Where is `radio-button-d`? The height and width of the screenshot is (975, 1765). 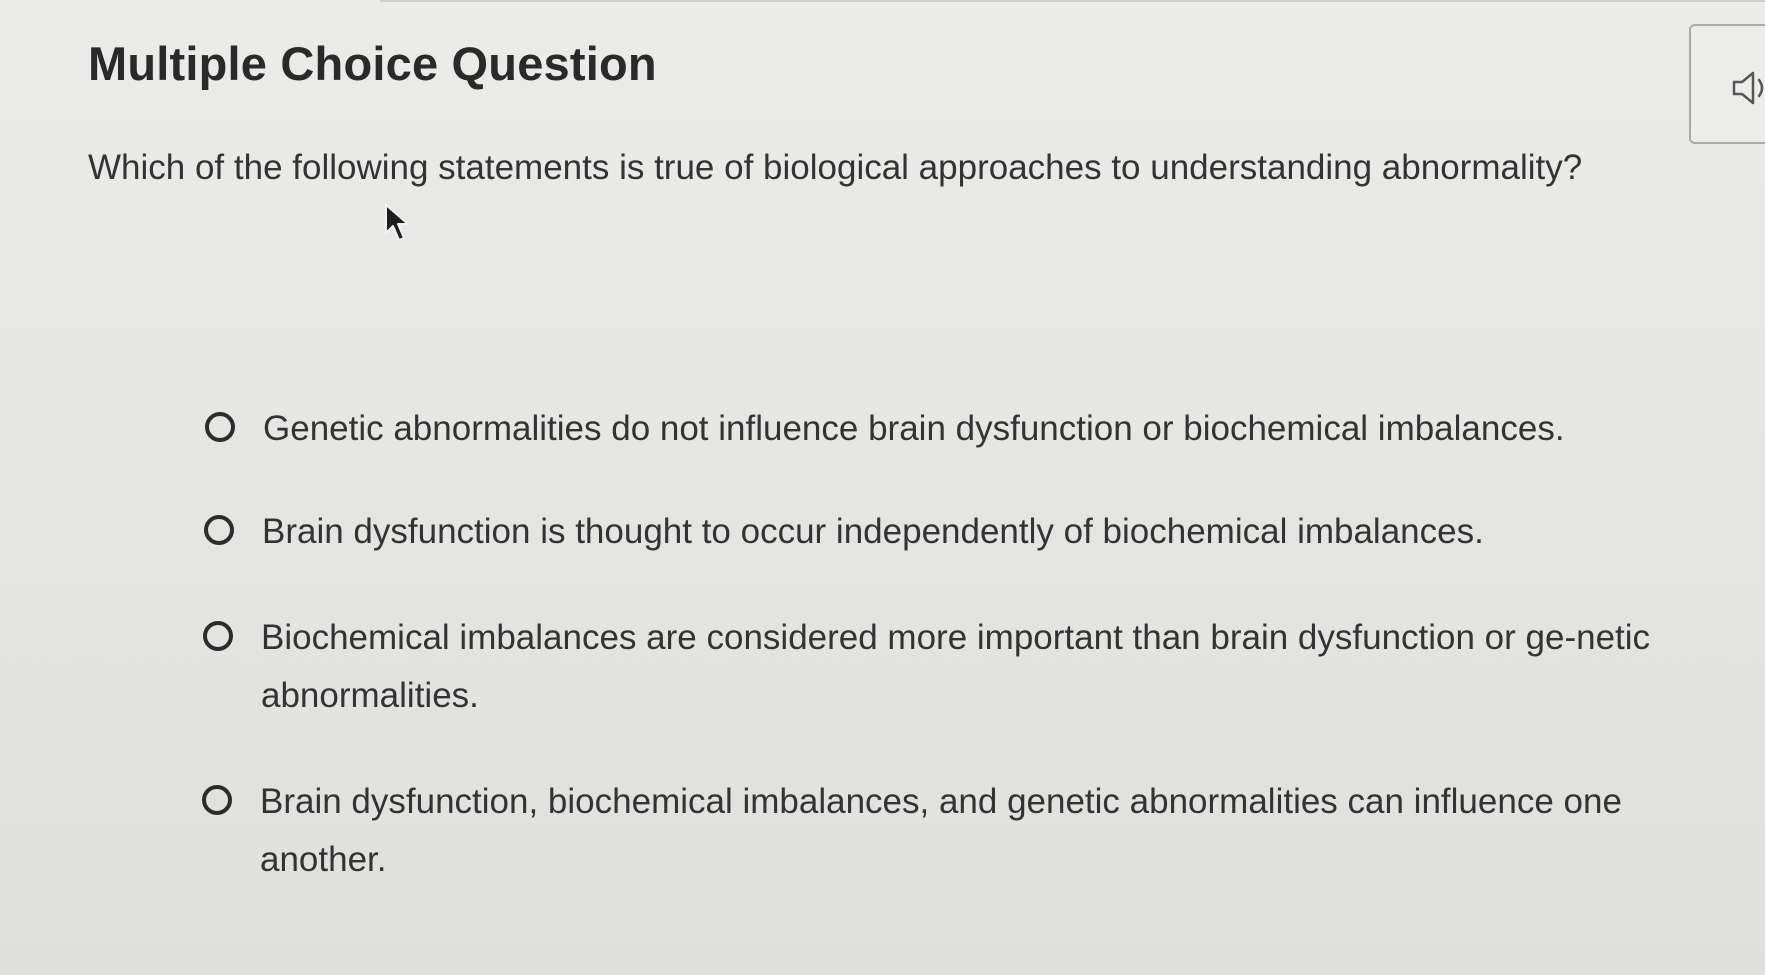
radio-button-d is located at coordinates (217, 800).